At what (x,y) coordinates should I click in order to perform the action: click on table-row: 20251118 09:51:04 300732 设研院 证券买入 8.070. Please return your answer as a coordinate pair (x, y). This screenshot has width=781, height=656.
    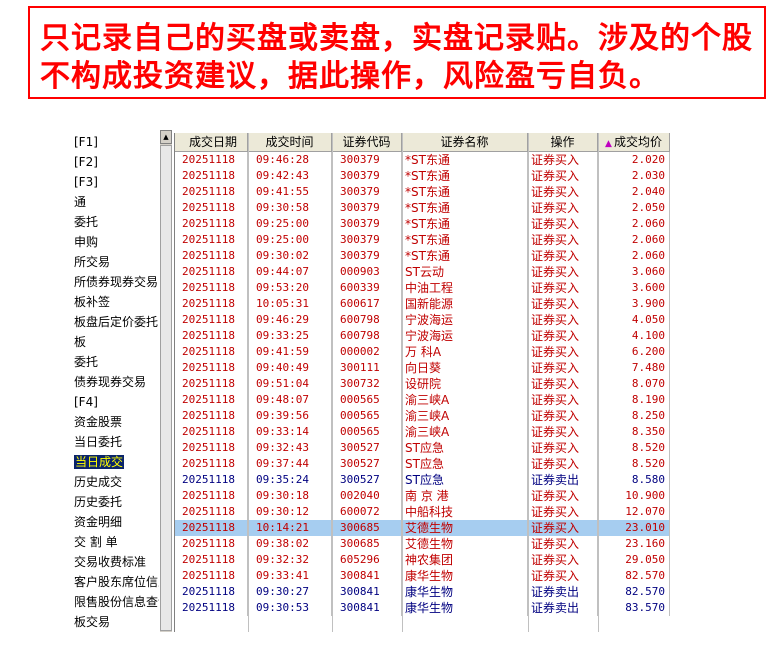
    Looking at the image, I should click on (422, 384).